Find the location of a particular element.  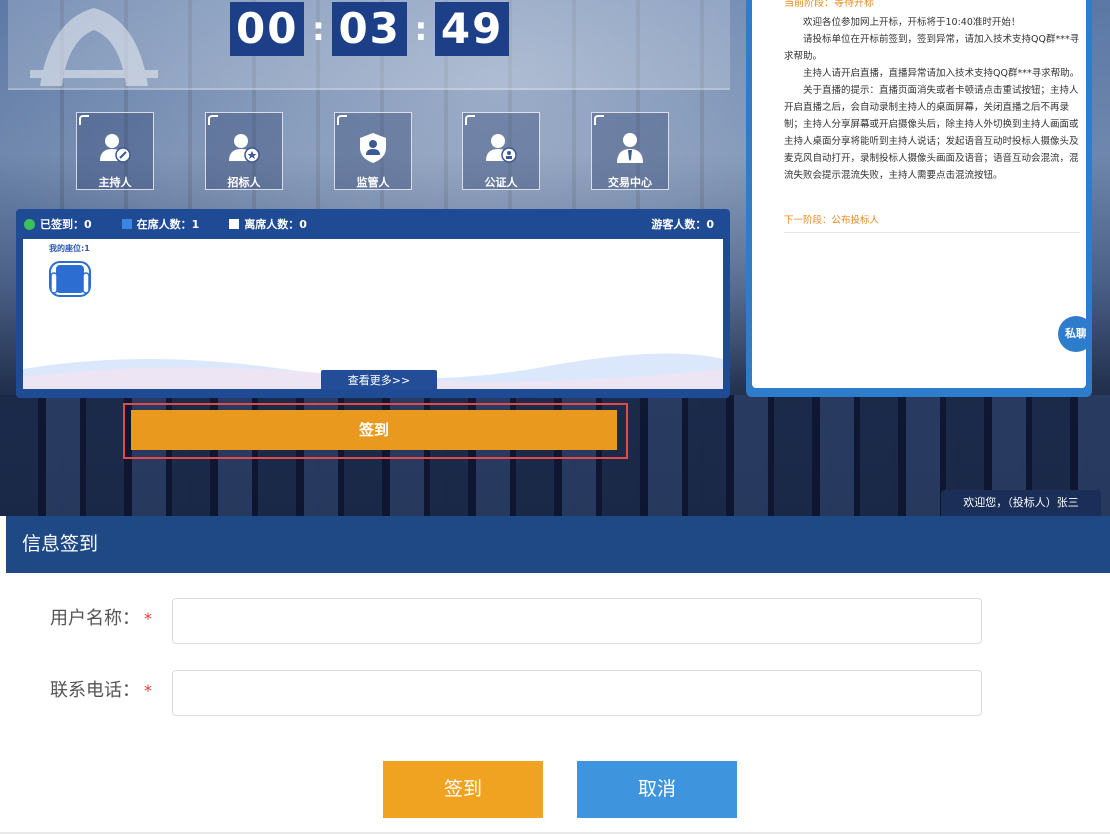

divider is located at coordinates (932, 232).